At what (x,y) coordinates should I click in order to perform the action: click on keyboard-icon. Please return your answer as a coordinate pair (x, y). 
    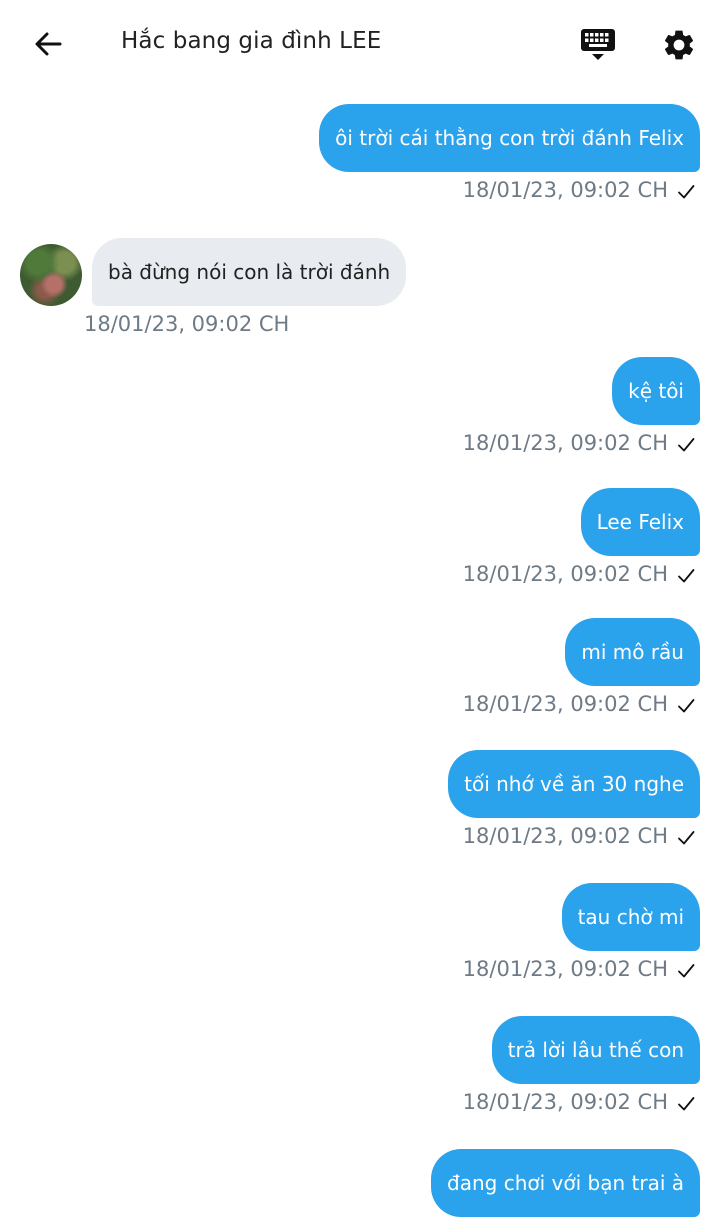
    Looking at the image, I should click on (598, 44).